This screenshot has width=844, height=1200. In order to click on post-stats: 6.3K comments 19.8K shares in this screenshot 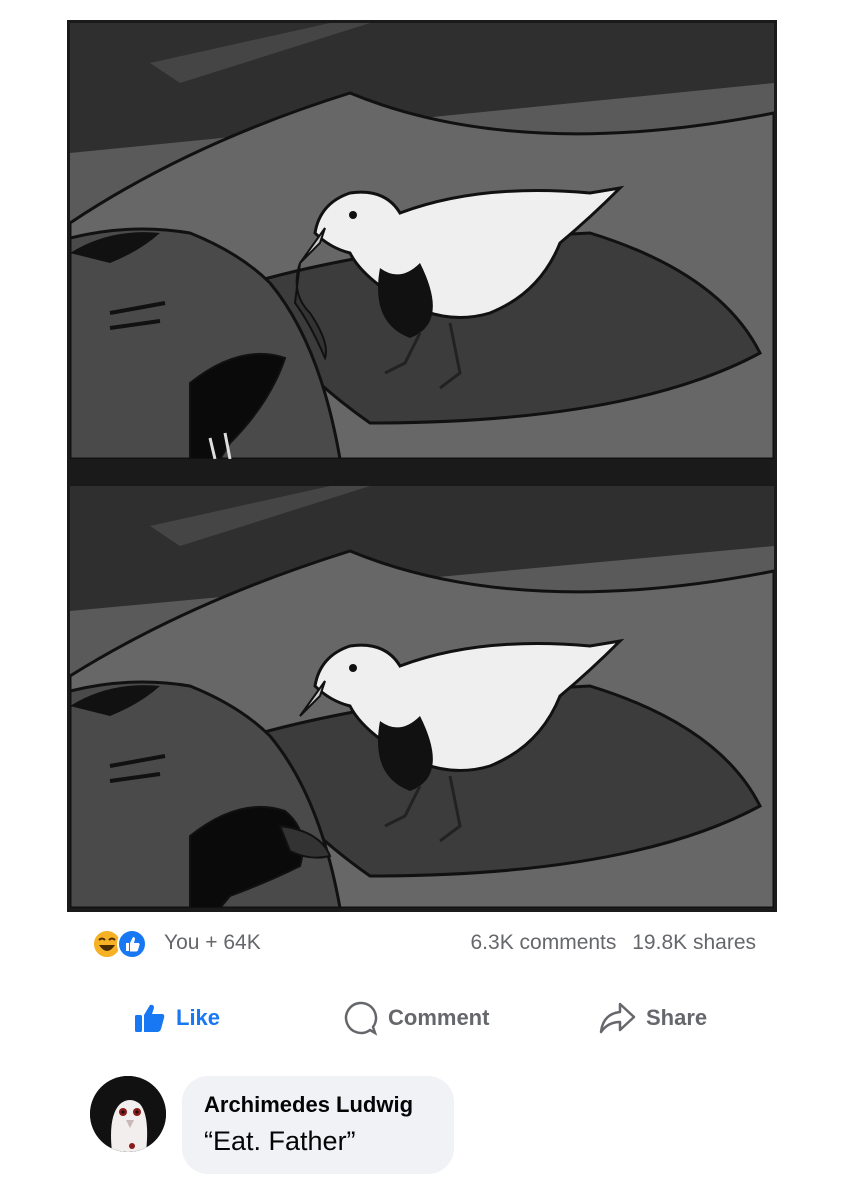, I will do `click(614, 943)`.